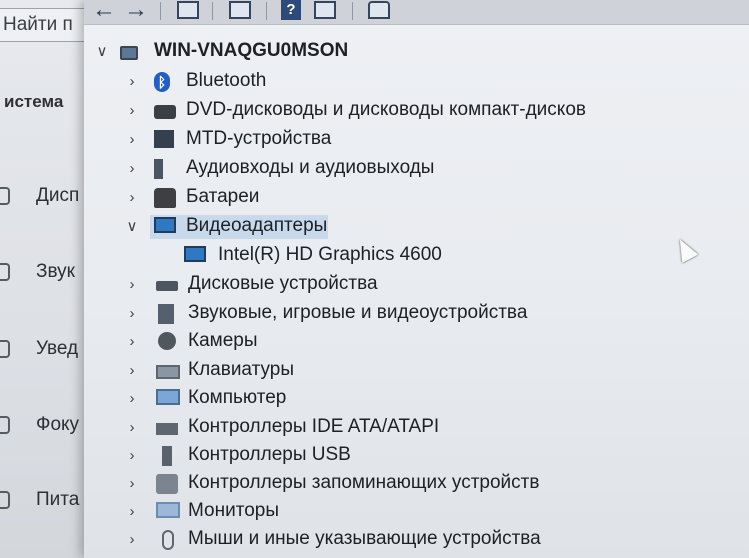 The width and height of the screenshot is (749, 558). What do you see at coordinates (384, 52) in the screenshot?
I see `tree-root: ∨ WIN-VNAQGU0MSON` at bounding box center [384, 52].